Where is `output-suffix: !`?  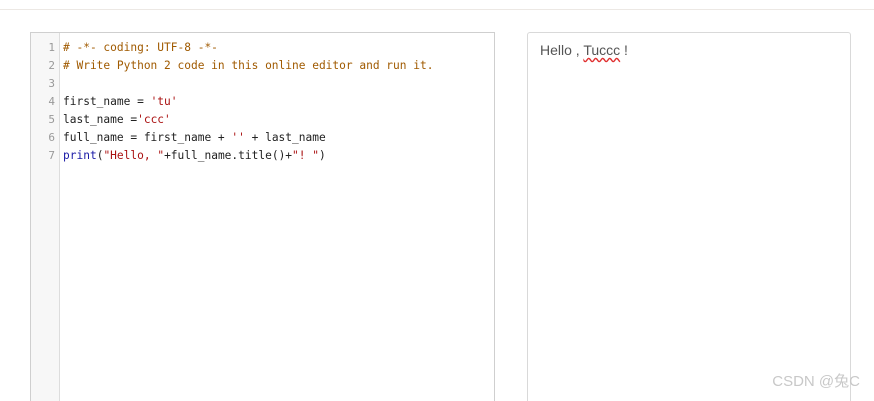 output-suffix: ! is located at coordinates (624, 50).